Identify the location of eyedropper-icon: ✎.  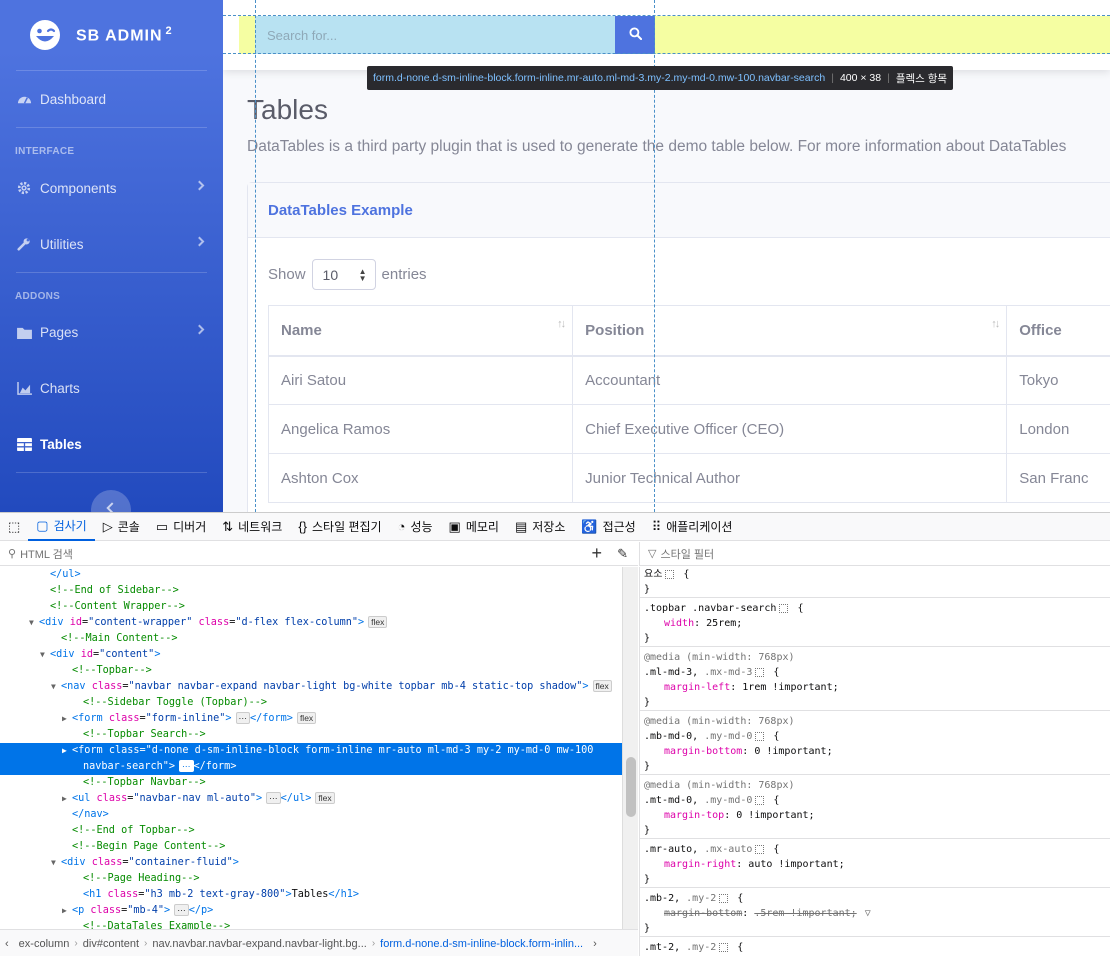
(622, 554).